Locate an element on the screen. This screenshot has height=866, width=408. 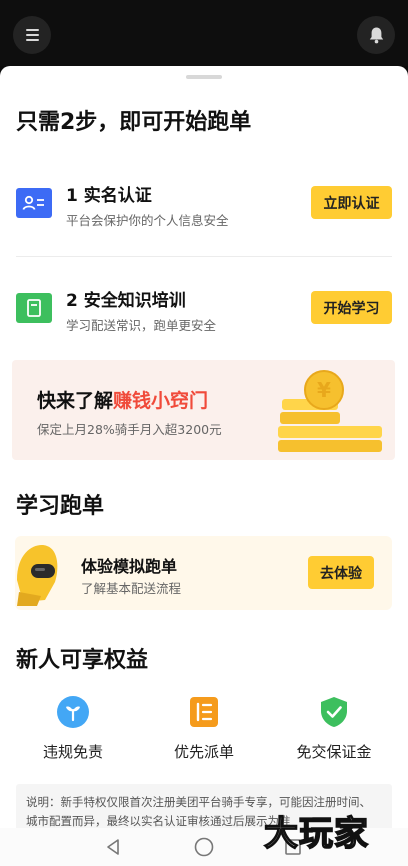
benefit-no-deposit: 免交保证金 is located at coordinates (334, 729).